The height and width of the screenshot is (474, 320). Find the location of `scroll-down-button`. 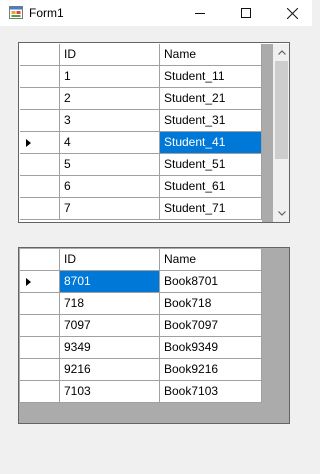

scroll-down-button is located at coordinates (281, 213).